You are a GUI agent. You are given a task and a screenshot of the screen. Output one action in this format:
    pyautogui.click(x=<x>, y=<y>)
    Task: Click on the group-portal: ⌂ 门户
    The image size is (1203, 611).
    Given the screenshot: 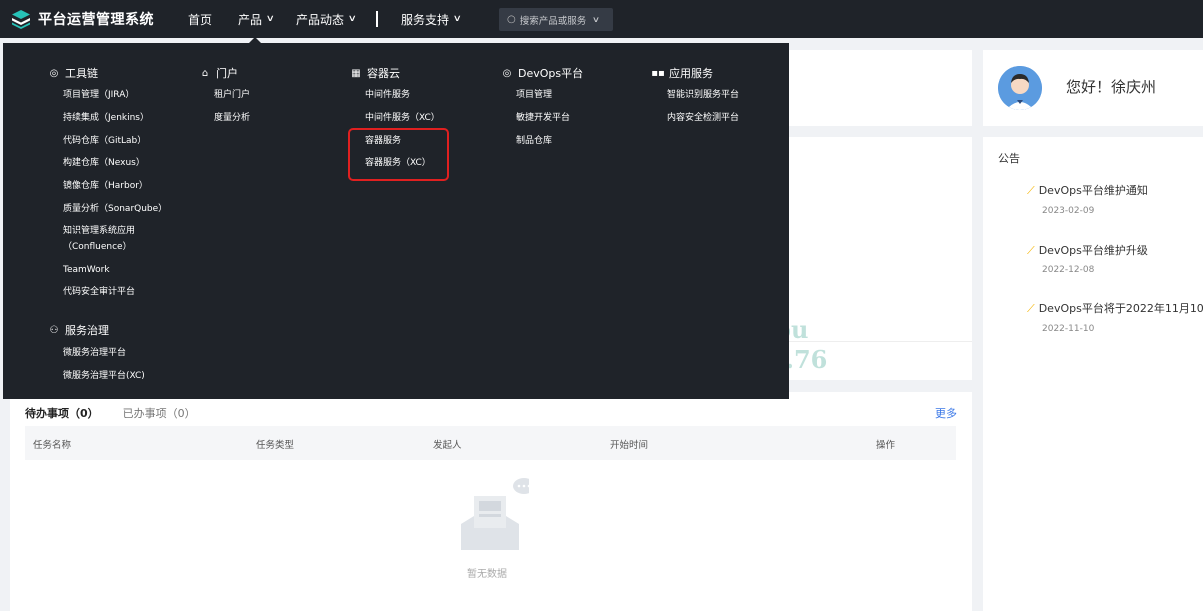 What is the action you would take?
    pyautogui.click(x=218, y=73)
    